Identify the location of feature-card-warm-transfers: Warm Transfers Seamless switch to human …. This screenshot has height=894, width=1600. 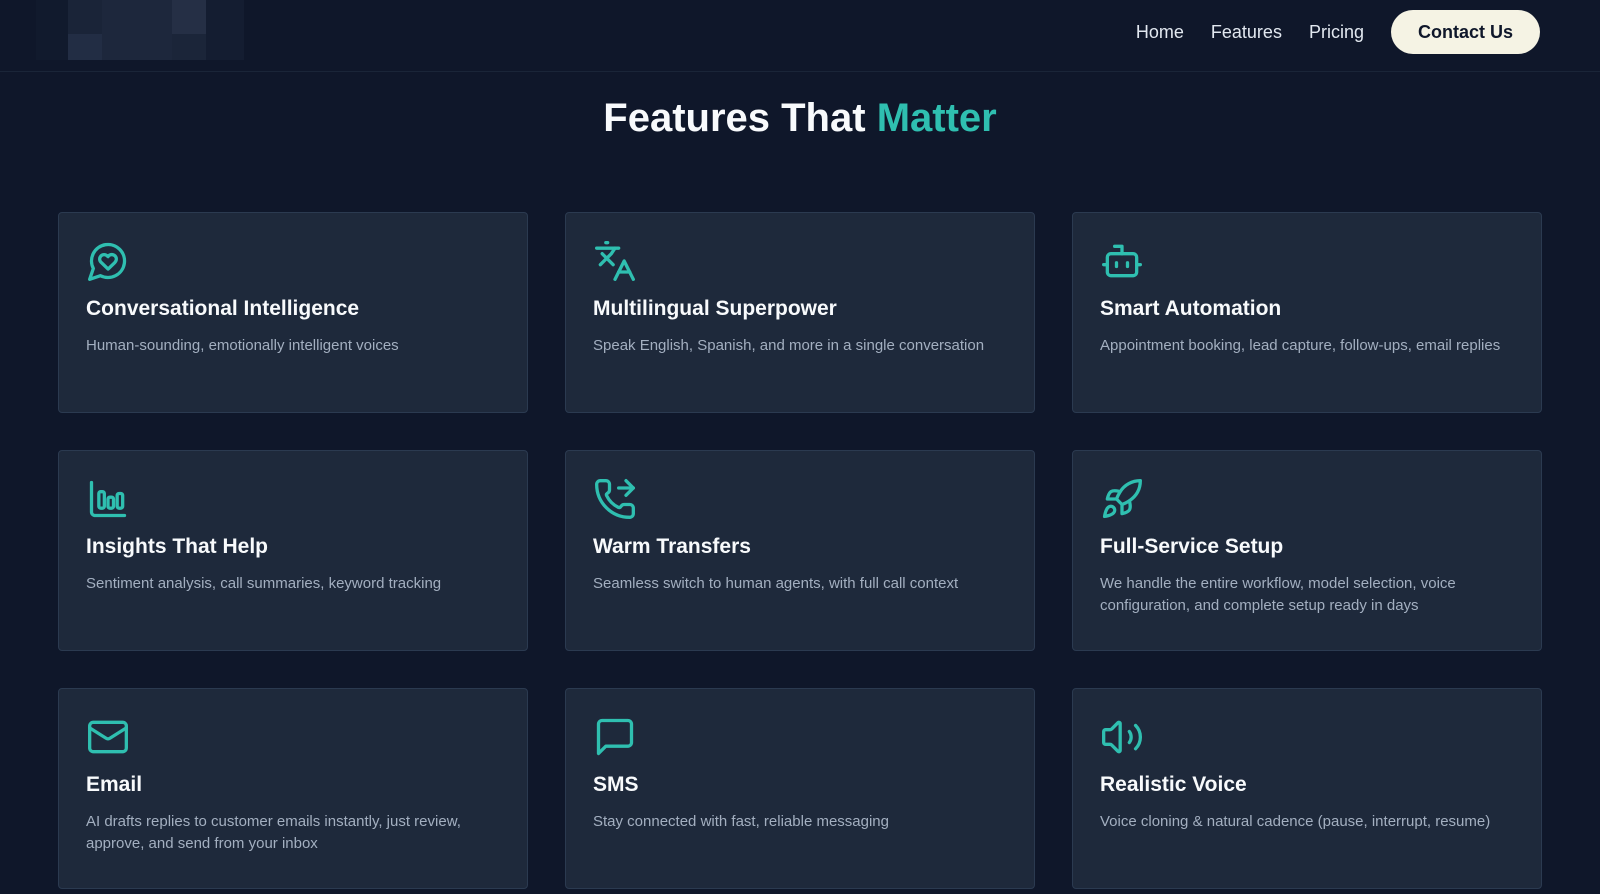
(800, 550).